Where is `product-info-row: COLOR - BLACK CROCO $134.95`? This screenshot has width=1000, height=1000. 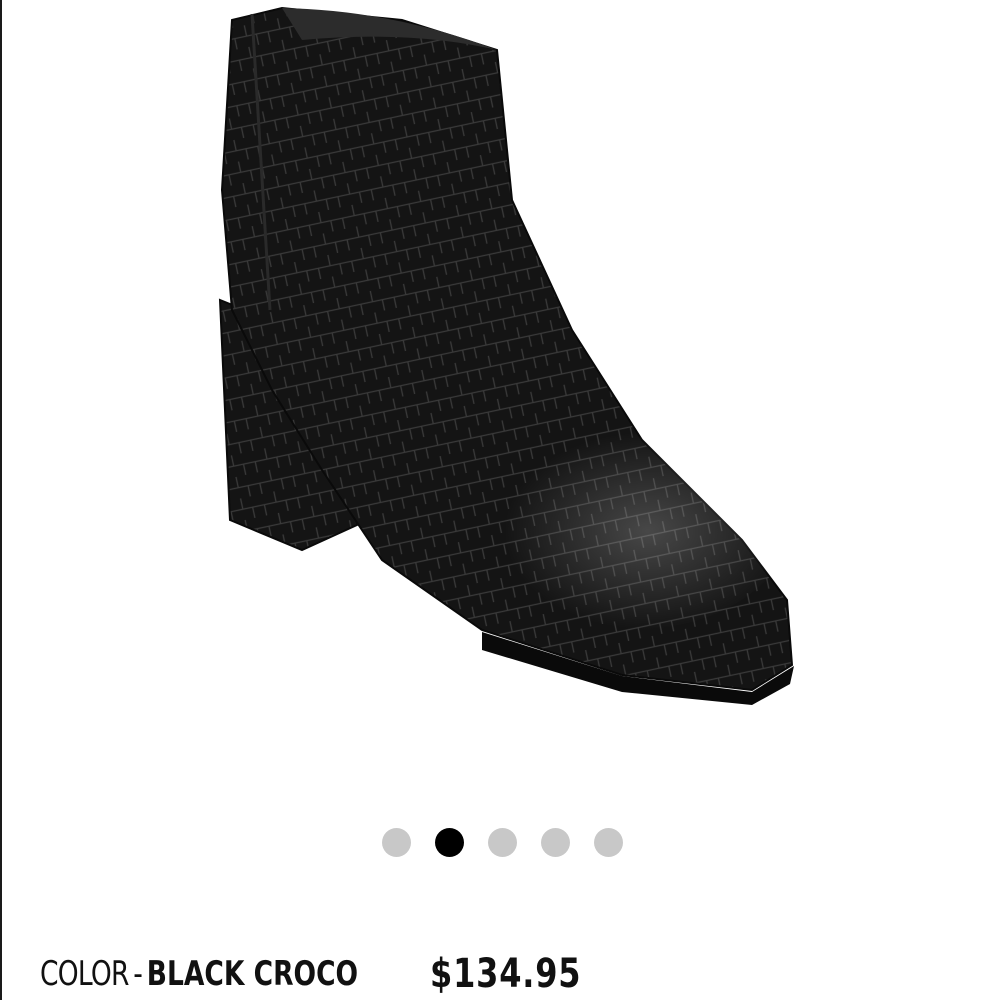
product-info-row: COLOR - BLACK CROCO $134.95 is located at coordinates (329, 974).